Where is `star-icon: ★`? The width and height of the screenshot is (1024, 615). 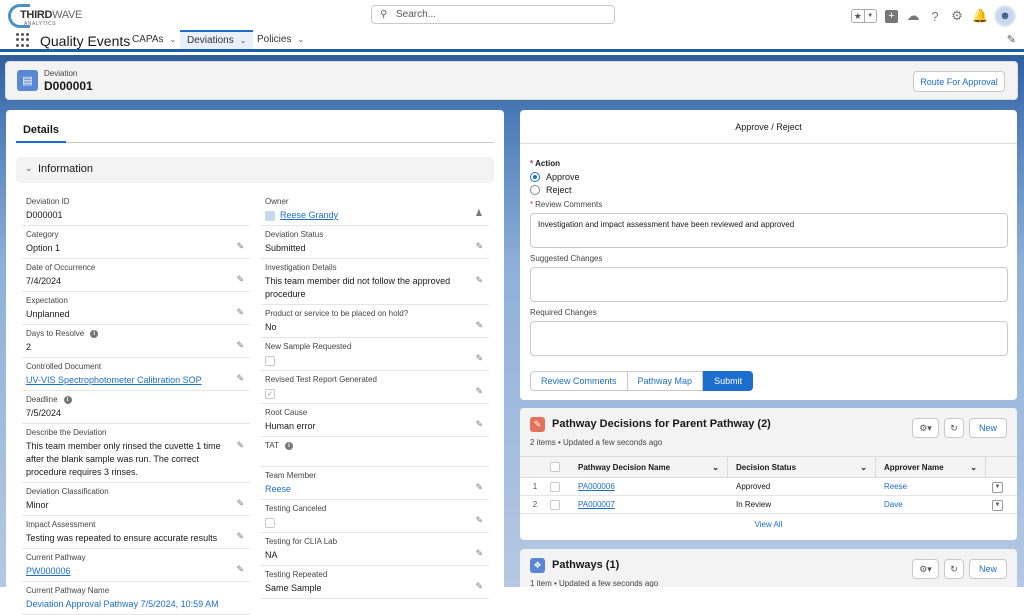 star-icon: ★ is located at coordinates (858, 16).